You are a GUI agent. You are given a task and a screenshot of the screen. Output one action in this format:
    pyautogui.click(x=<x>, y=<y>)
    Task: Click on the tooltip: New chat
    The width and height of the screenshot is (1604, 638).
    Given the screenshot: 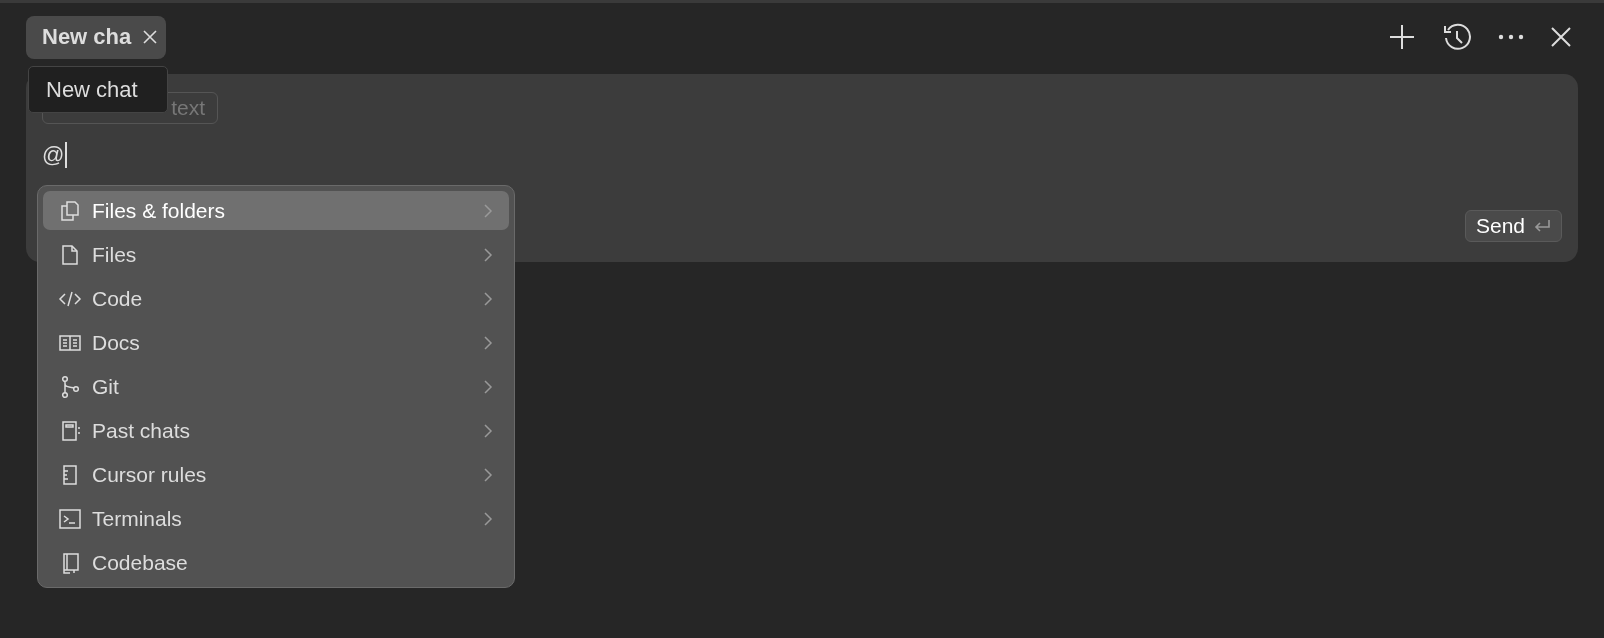 What is the action you would take?
    pyautogui.click(x=98, y=89)
    